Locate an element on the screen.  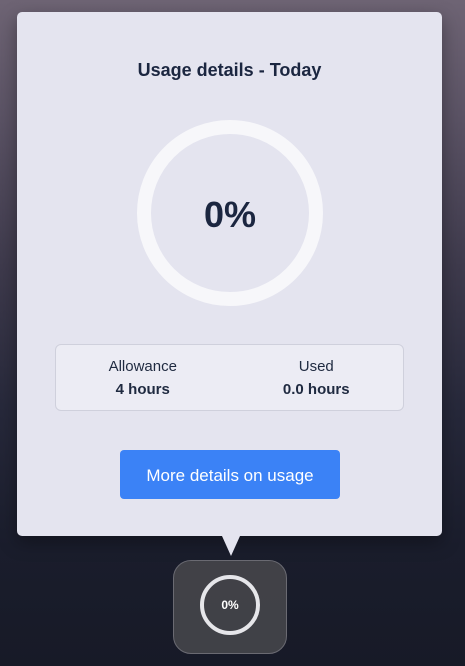
usage-stats: Allowance 4 hours Used 0.0 hours is located at coordinates (229, 377).